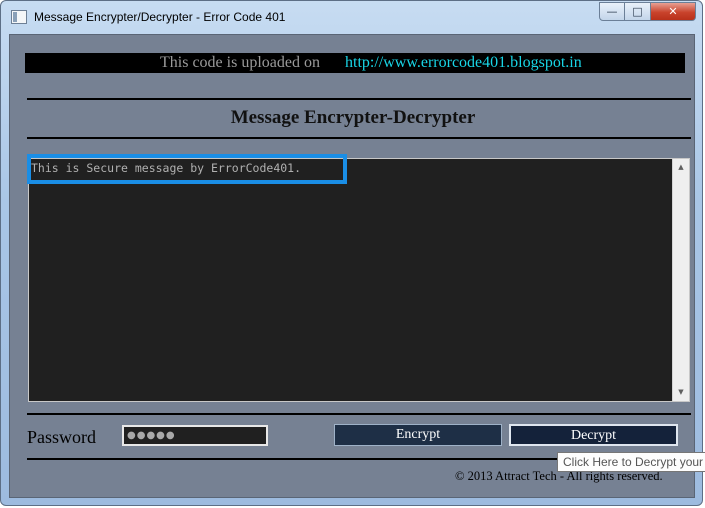 The image size is (705, 508). I want to click on decrypt-button: Decrypt, so click(593, 435).